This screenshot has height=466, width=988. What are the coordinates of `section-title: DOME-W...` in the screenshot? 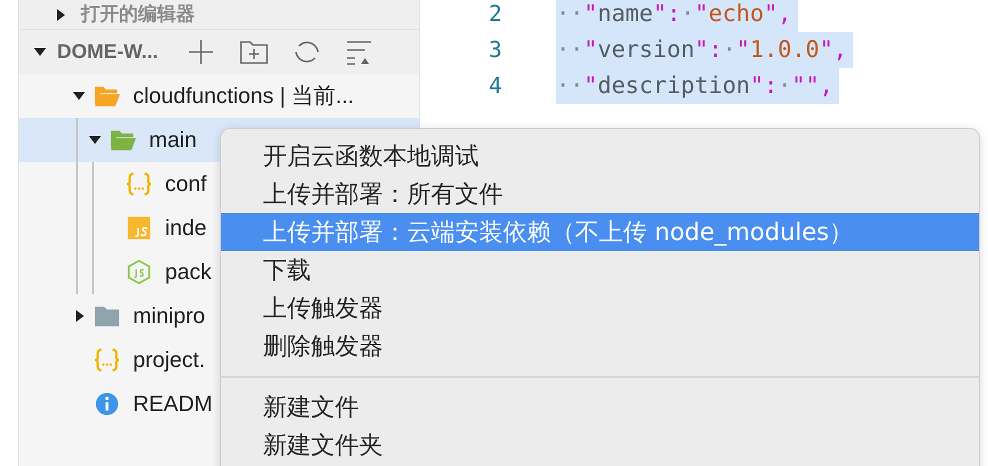 It's located at (117, 52).